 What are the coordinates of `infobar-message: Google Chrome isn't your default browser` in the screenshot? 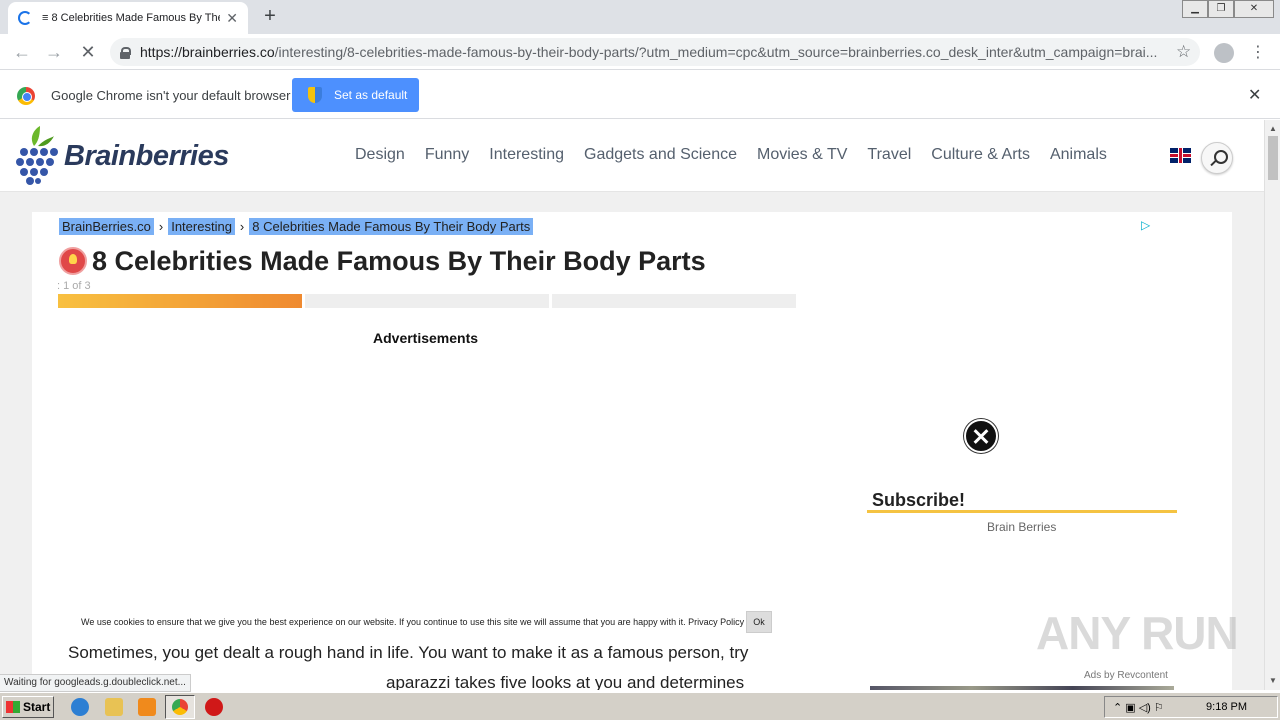 It's located at (171, 95).